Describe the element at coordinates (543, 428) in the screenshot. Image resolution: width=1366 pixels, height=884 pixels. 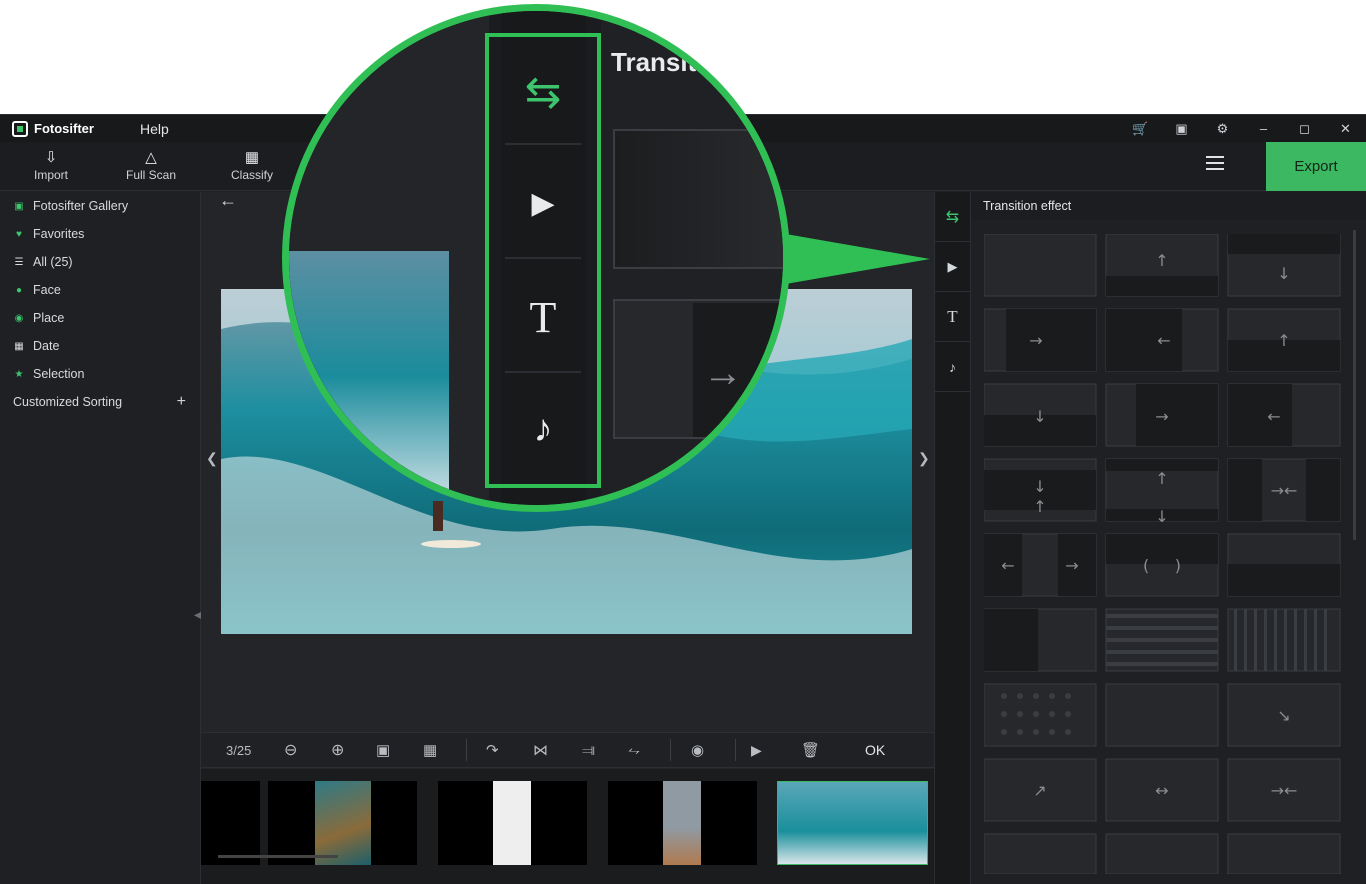
I see `music-icon: ♪` at that location.